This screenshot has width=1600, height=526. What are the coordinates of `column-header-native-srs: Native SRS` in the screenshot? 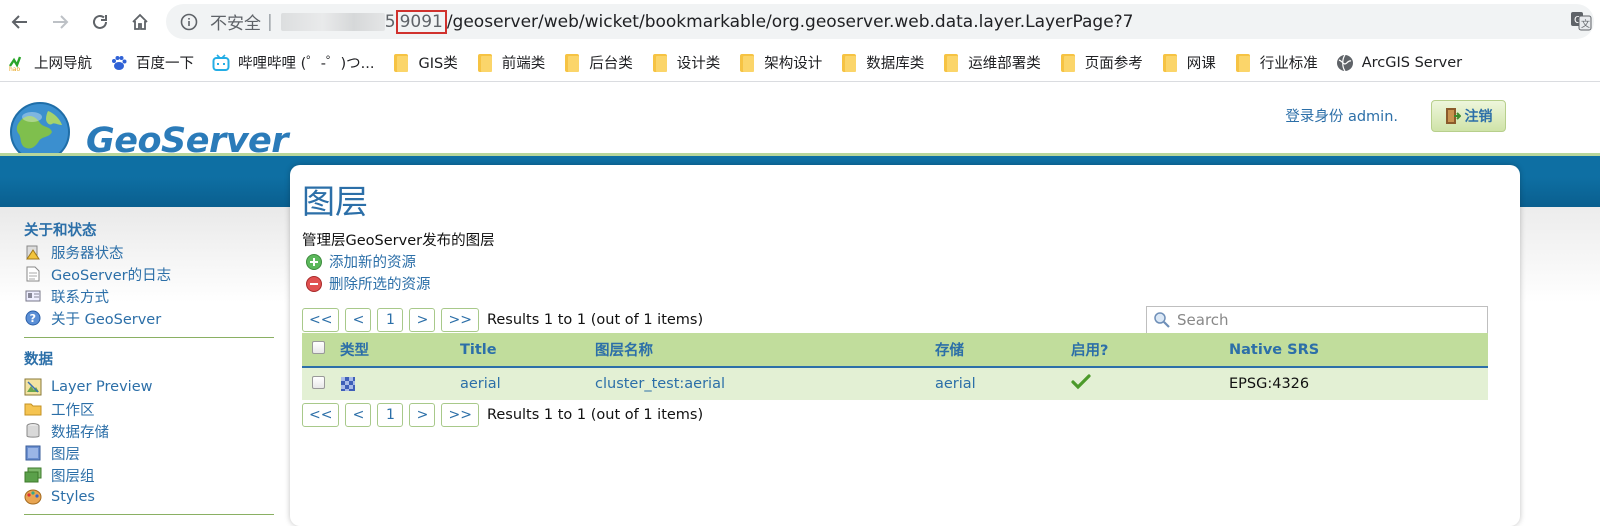 It's located at (1358, 350).